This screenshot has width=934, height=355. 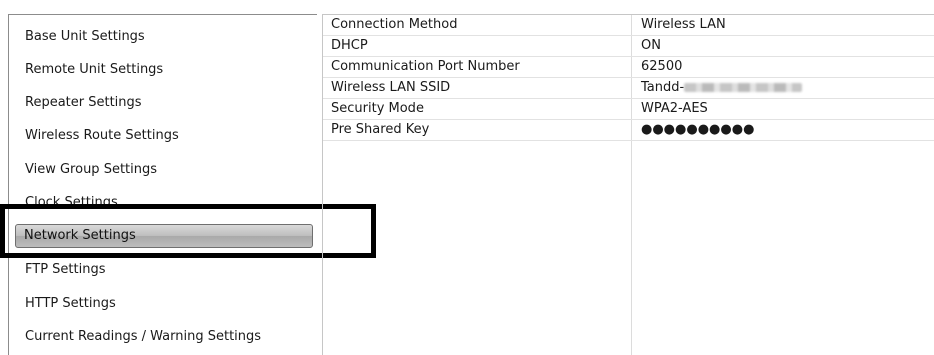 What do you see at coordinates (628, 67) in the screenshot?
I see `property-row-communication-port-number: Communication Port Number 62500` at bounding box center [628, 67].